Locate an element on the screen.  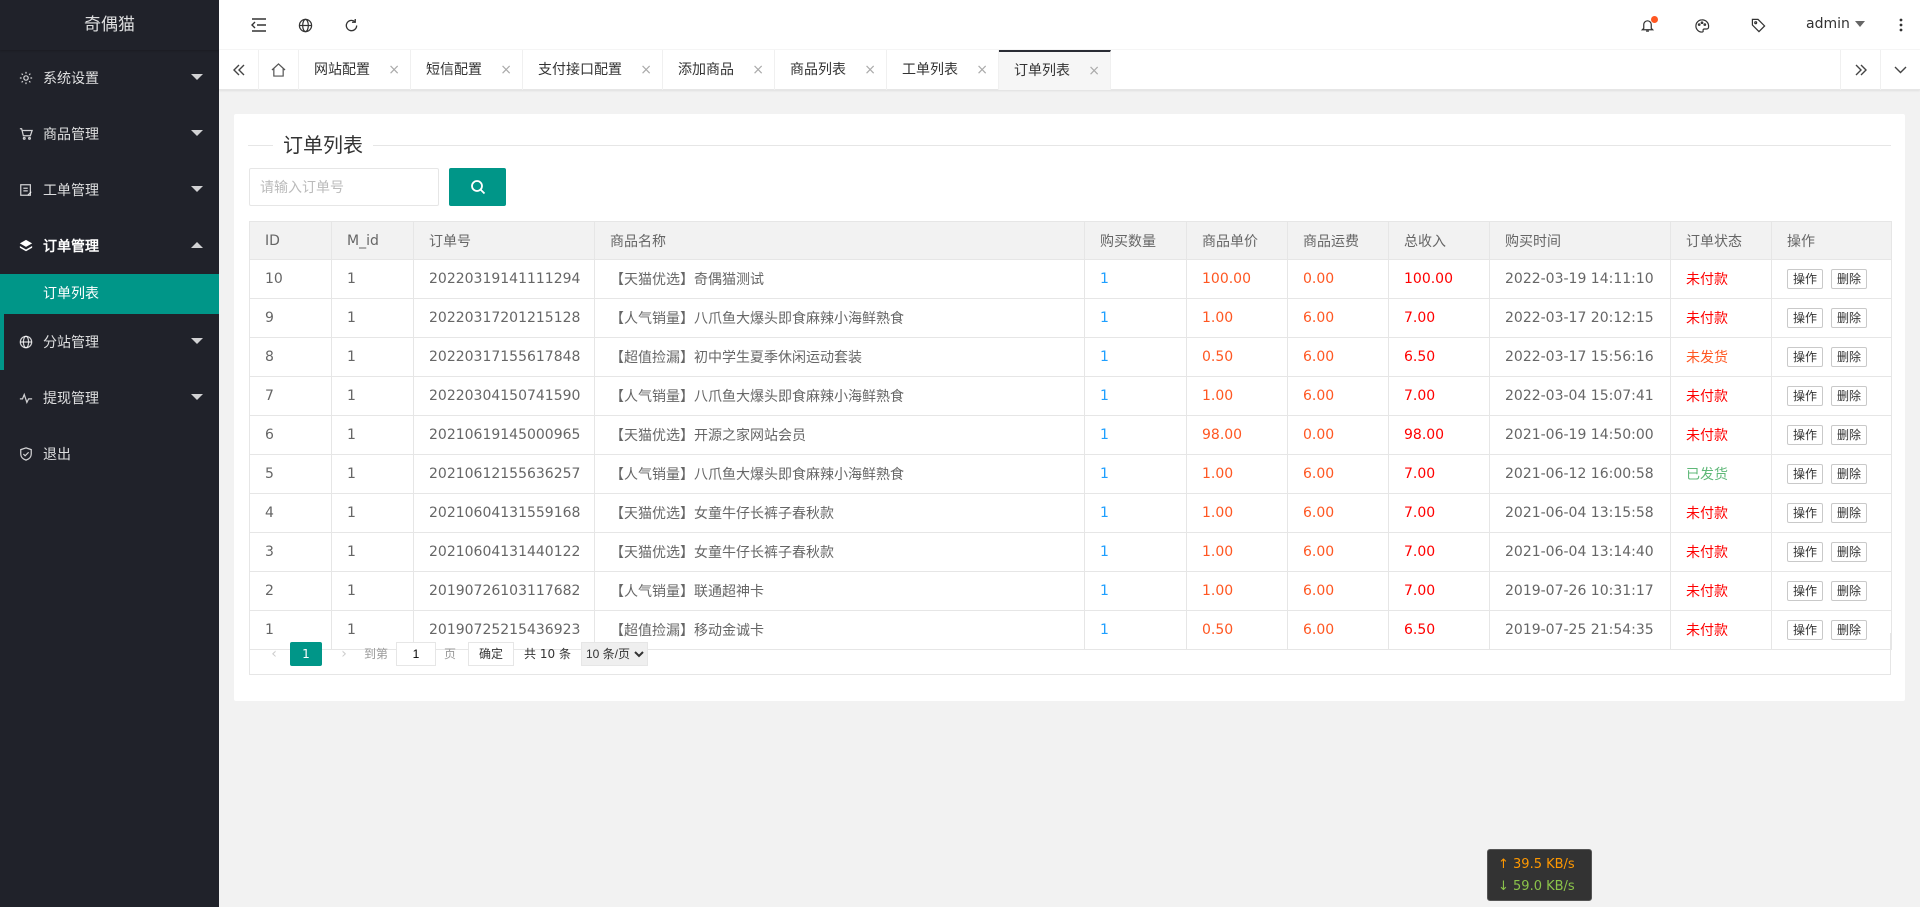
sidebar-item-tickets: 工单管理 is located at coordinates (109, 190).